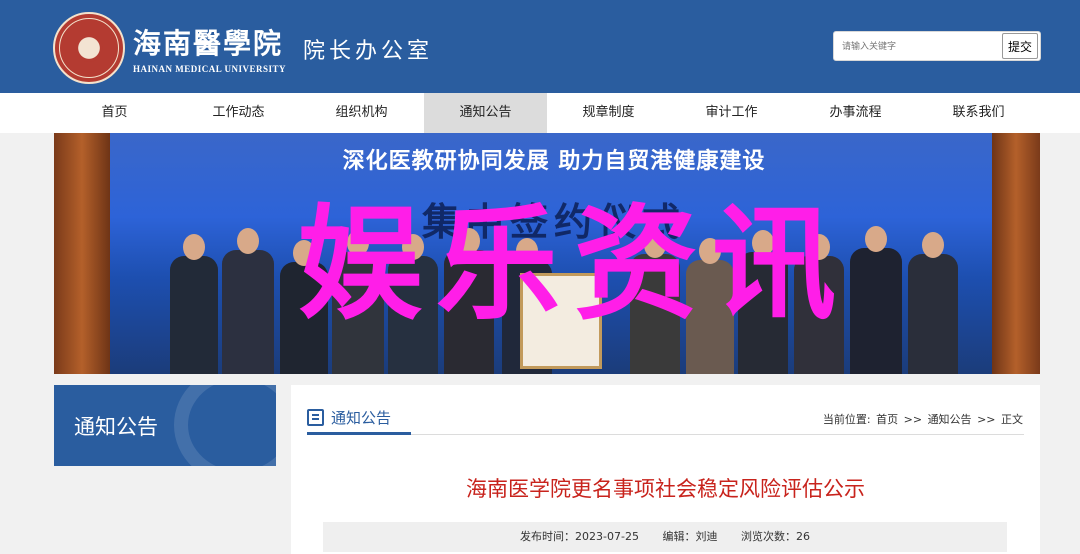 This screenshot has height=554, width=1080. What do you see at coordinates (114, 113) in the screenshot?
I see `nav-item-home: 首页` at bounding box center [114, 113].